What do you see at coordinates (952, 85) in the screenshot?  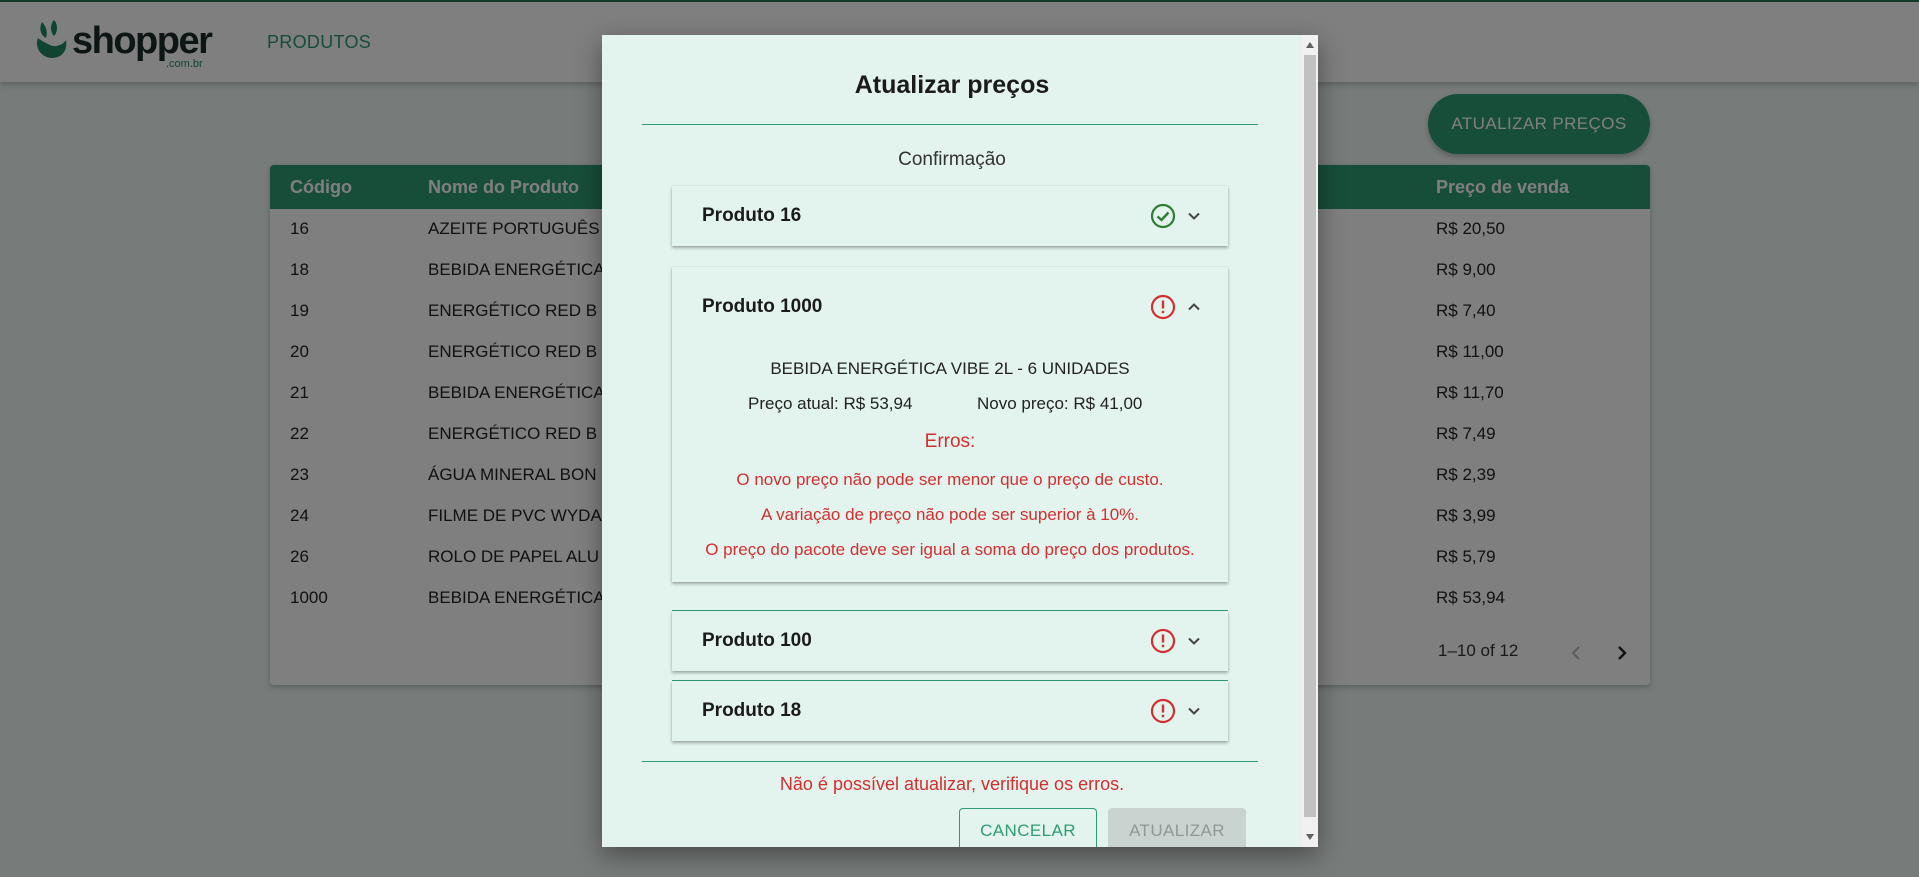 I see `dialog-title: Atualizar preços` at bounding box center [952, 85].